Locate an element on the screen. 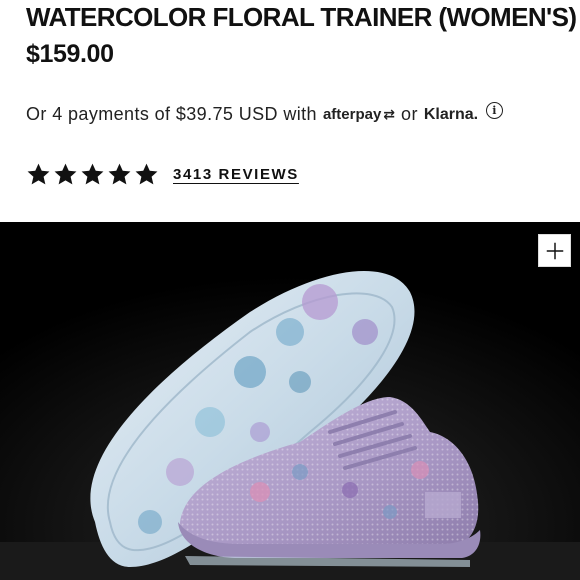 This screenshot has height=580, width=580. product-title: WATERCOLOR FLORAL TRAINER (WOMEN'S) is located at coordinates (301, 17).